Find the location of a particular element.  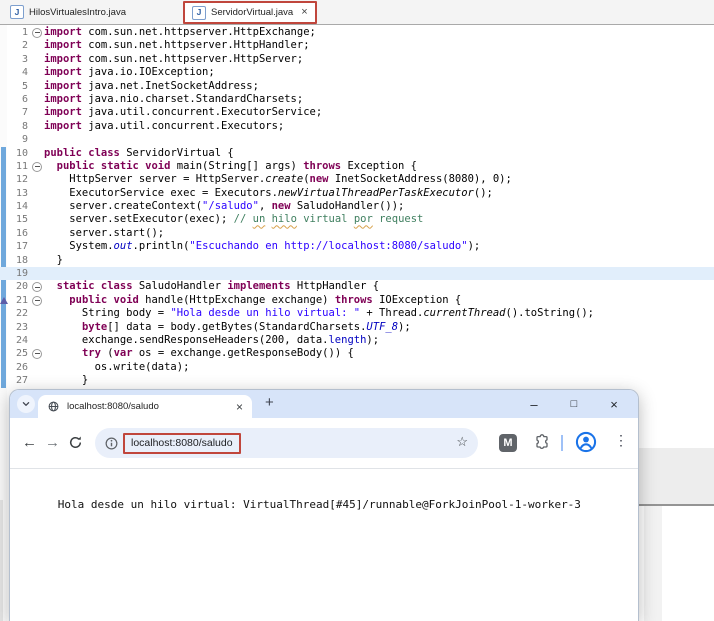

code-line: 10 public class ServidorVirtual { is located at coordinates (357, 153).